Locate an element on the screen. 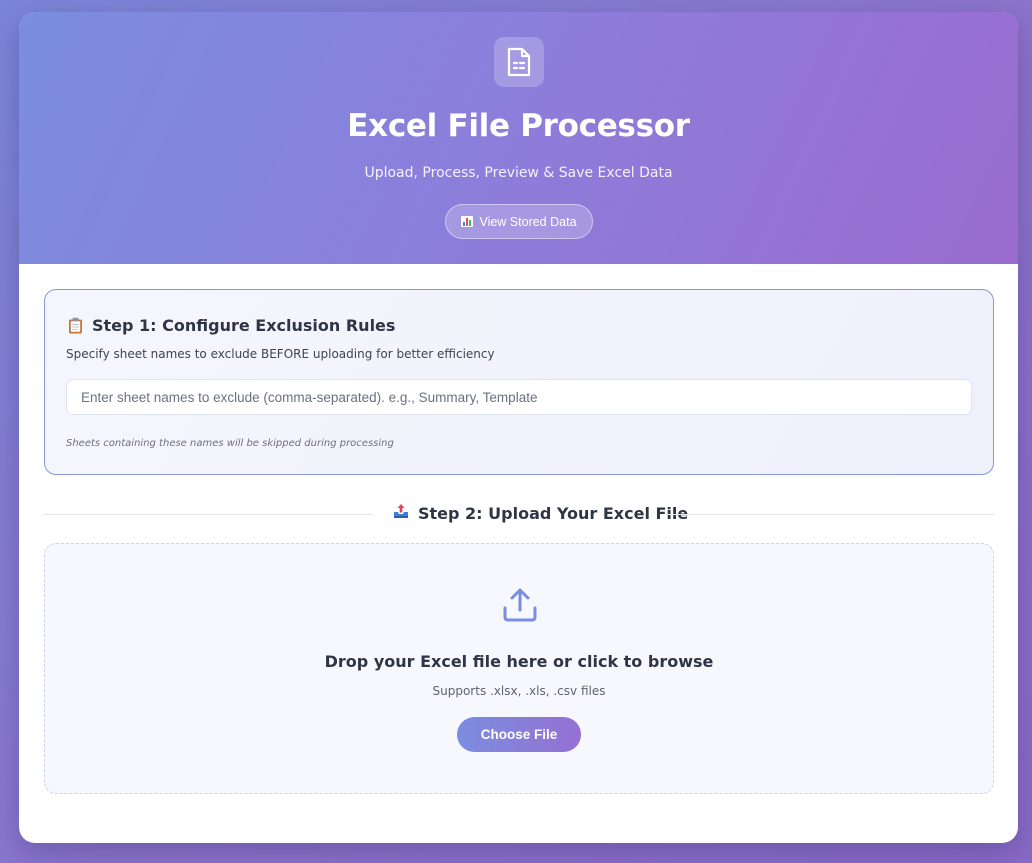 This screenshot has width=1032, height=863. step1-title: Step 1: Configure Exclusion Rules is located at coordinates (244, 325).